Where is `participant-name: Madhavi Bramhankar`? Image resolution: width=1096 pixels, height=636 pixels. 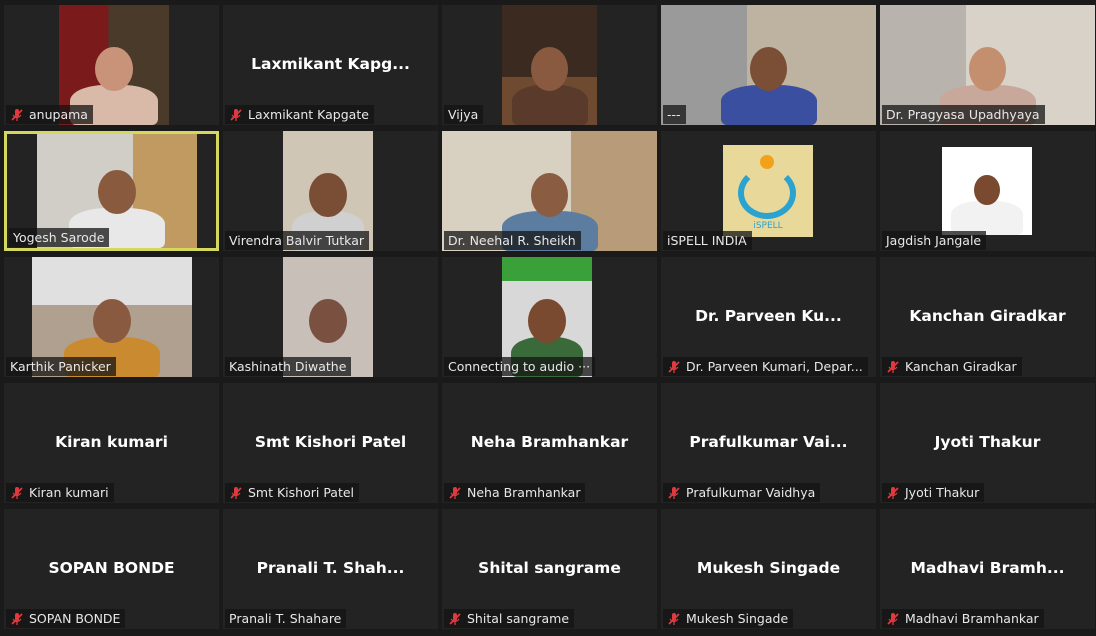 participant-name: Madhavi Bramhankar is located at coordinates (972, 618).